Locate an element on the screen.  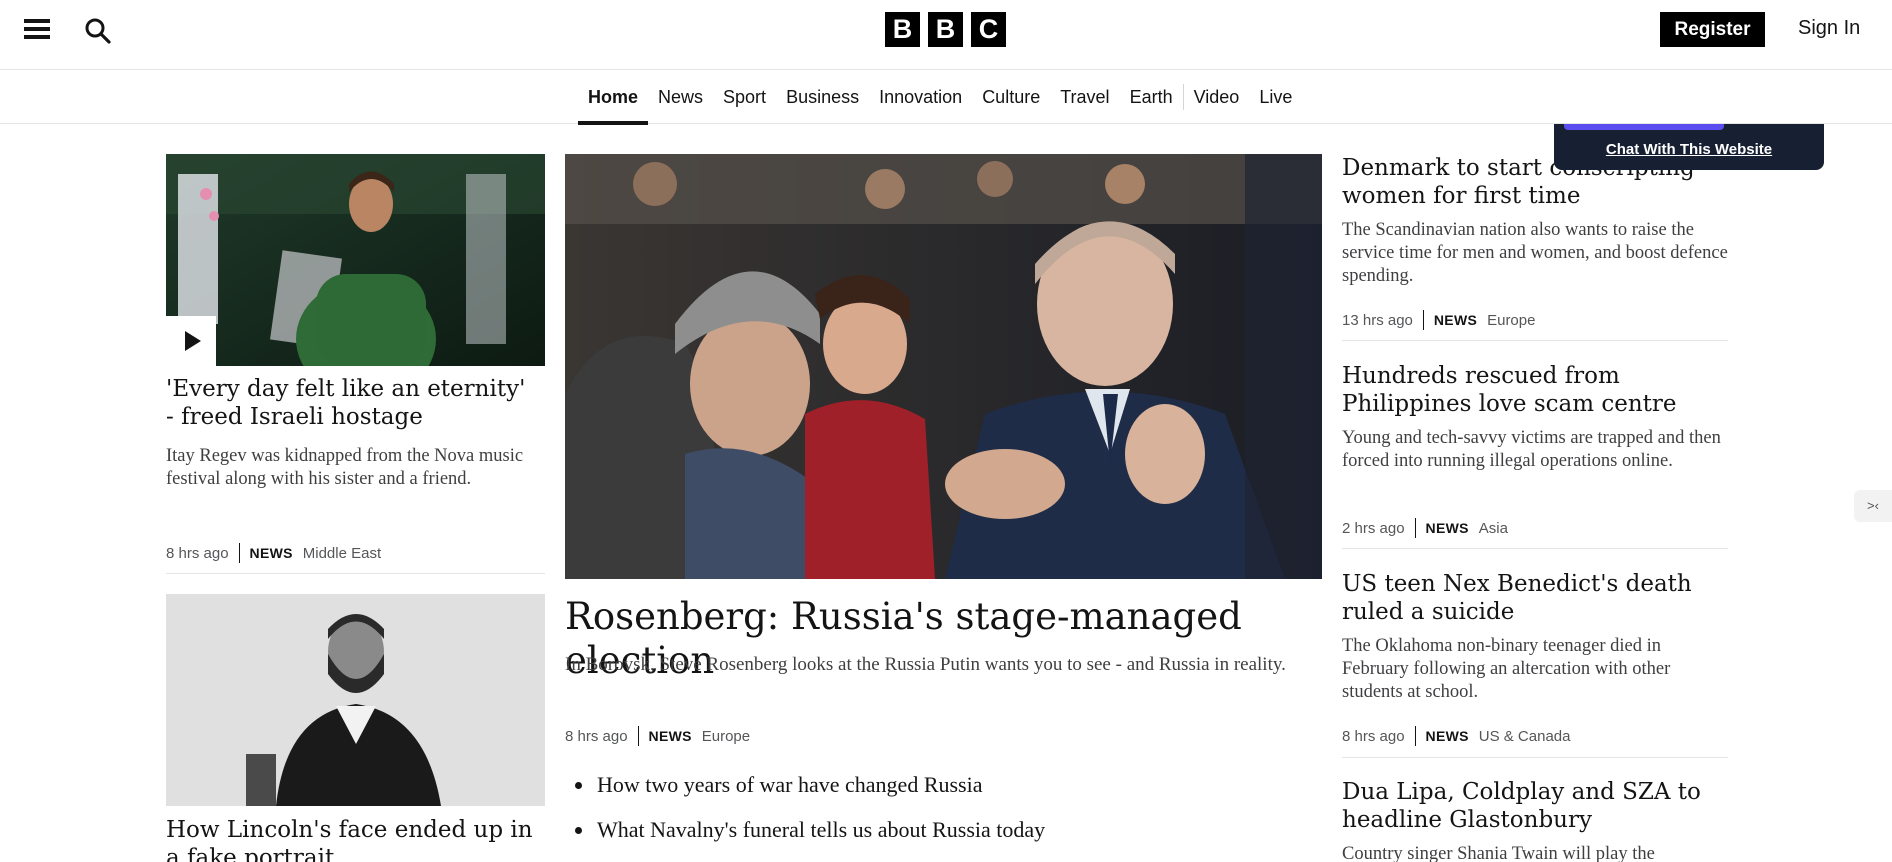
nav-item-innovation: Innovation is located at coordinates (920, 97).